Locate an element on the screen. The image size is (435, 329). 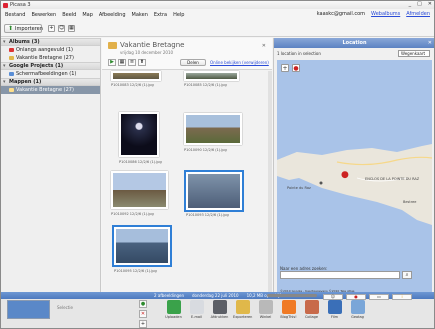
photo-caption: P1010086 12/2/6 (1).jpg is located at coordinates (140, 162).